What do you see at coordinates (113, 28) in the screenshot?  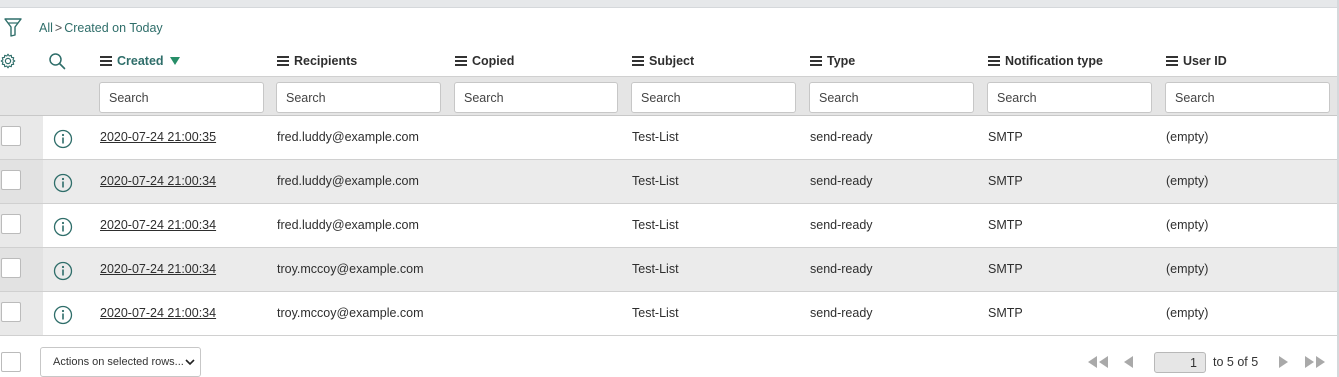 I see `breadcrumb-filter: Created on Today` at bounding box center [113, 28].